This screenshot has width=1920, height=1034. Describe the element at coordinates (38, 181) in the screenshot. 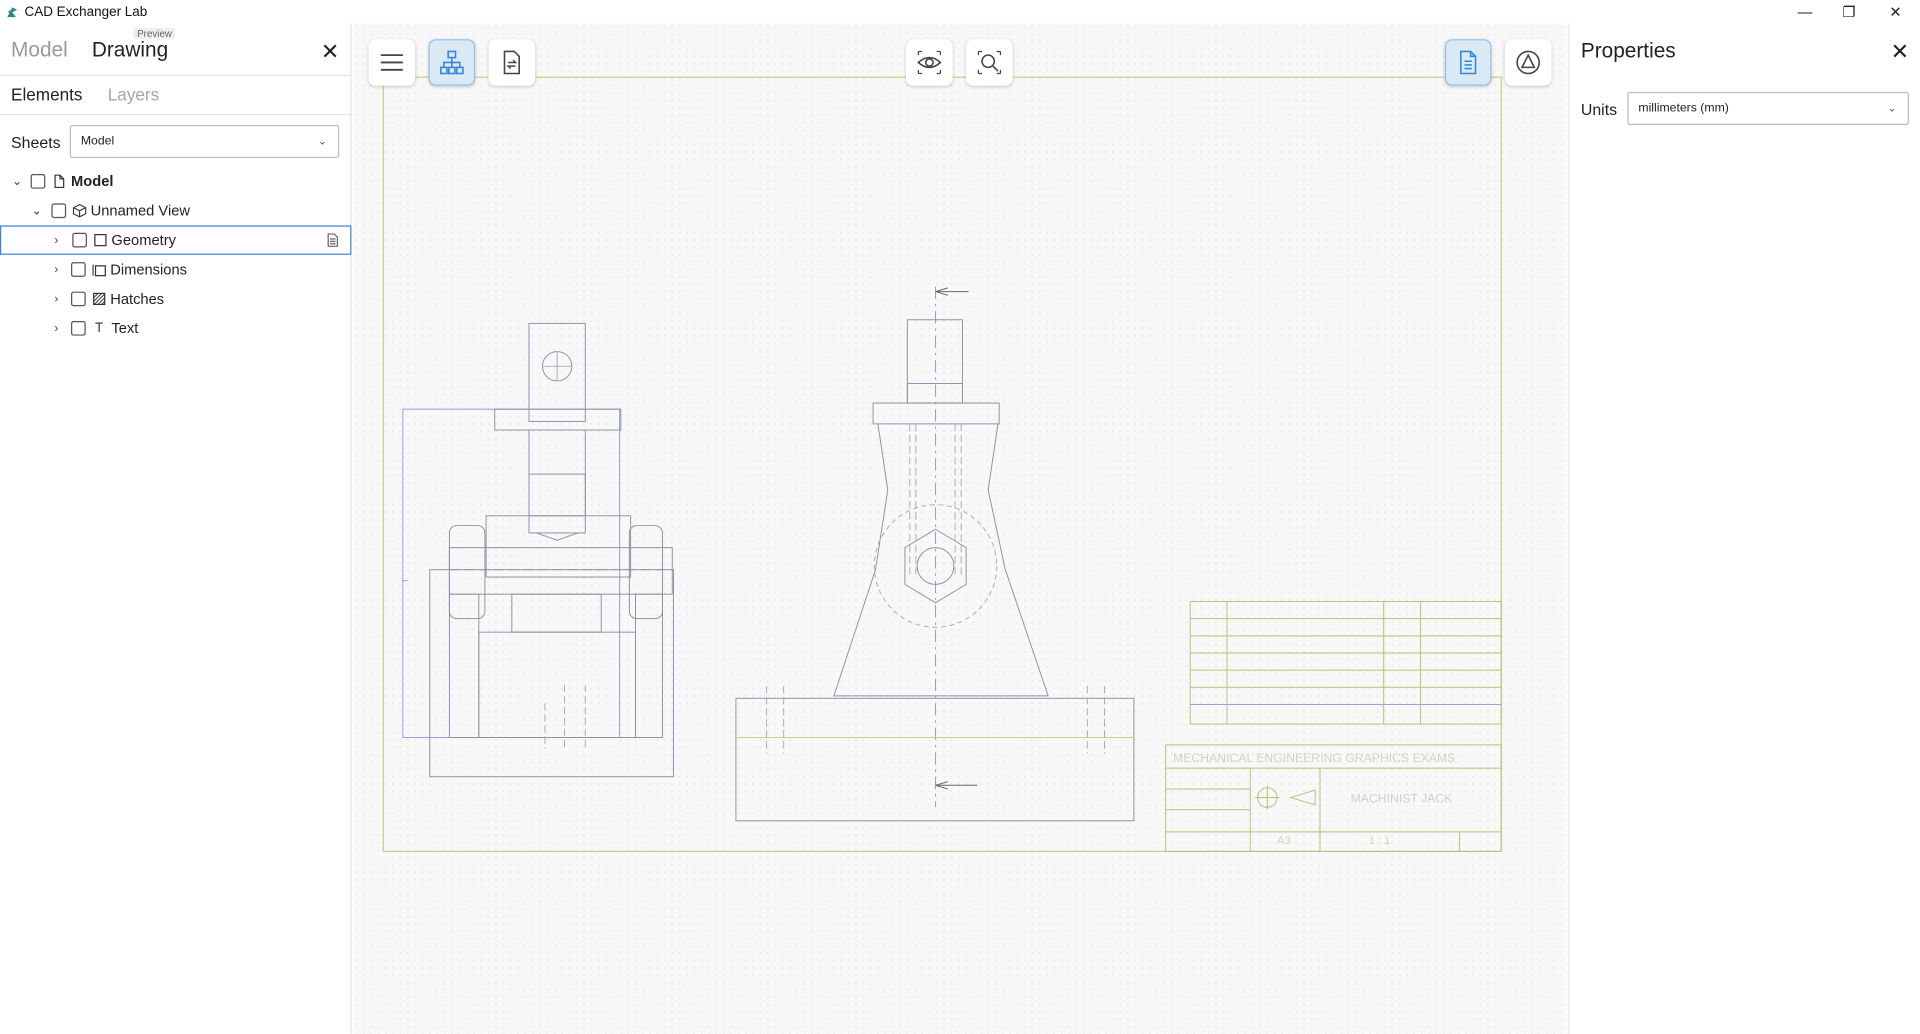

I see `tree-checkbox-model` at that location.